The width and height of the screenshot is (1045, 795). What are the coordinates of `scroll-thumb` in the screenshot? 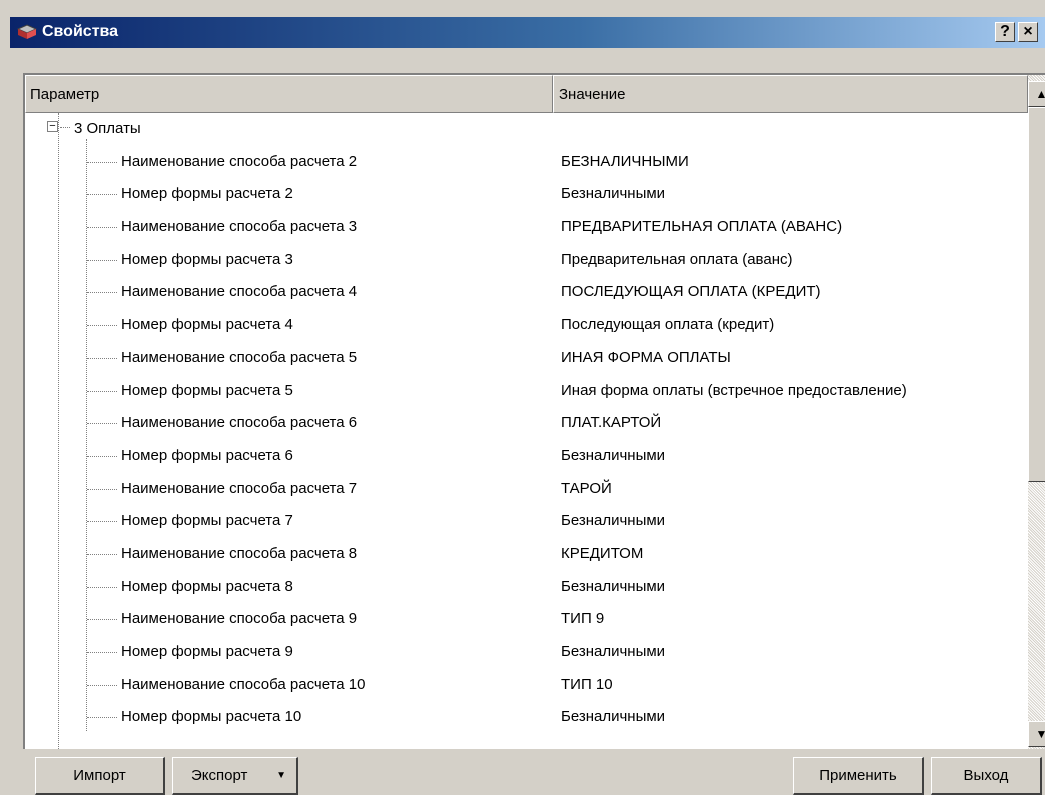 It's located at (1036, 294).